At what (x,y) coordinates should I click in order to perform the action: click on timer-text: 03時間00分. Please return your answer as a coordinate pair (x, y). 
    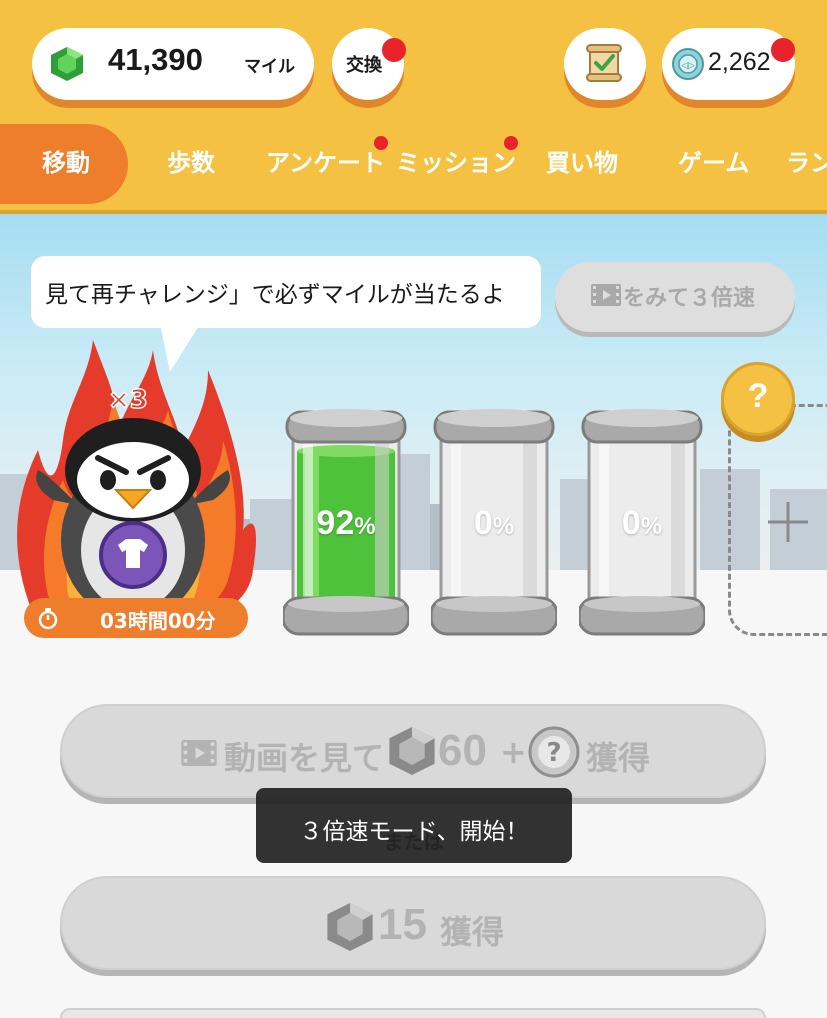
    Looking at the image, I should click on (158, 621).